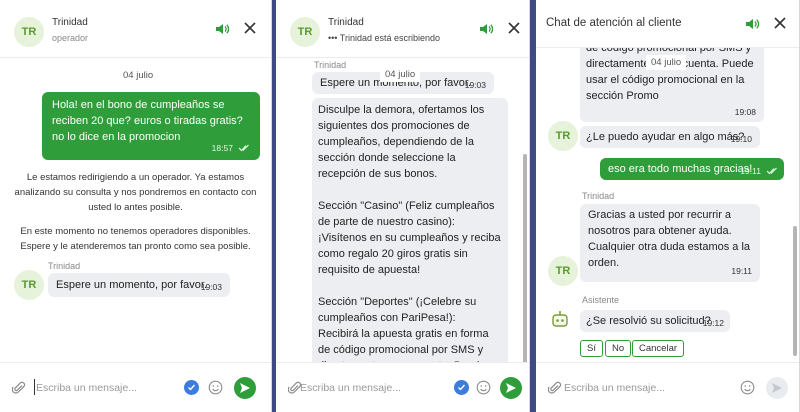 The height and width of the screenshot is (412, 800). I want to click on robot-icon, so click(560, 319).